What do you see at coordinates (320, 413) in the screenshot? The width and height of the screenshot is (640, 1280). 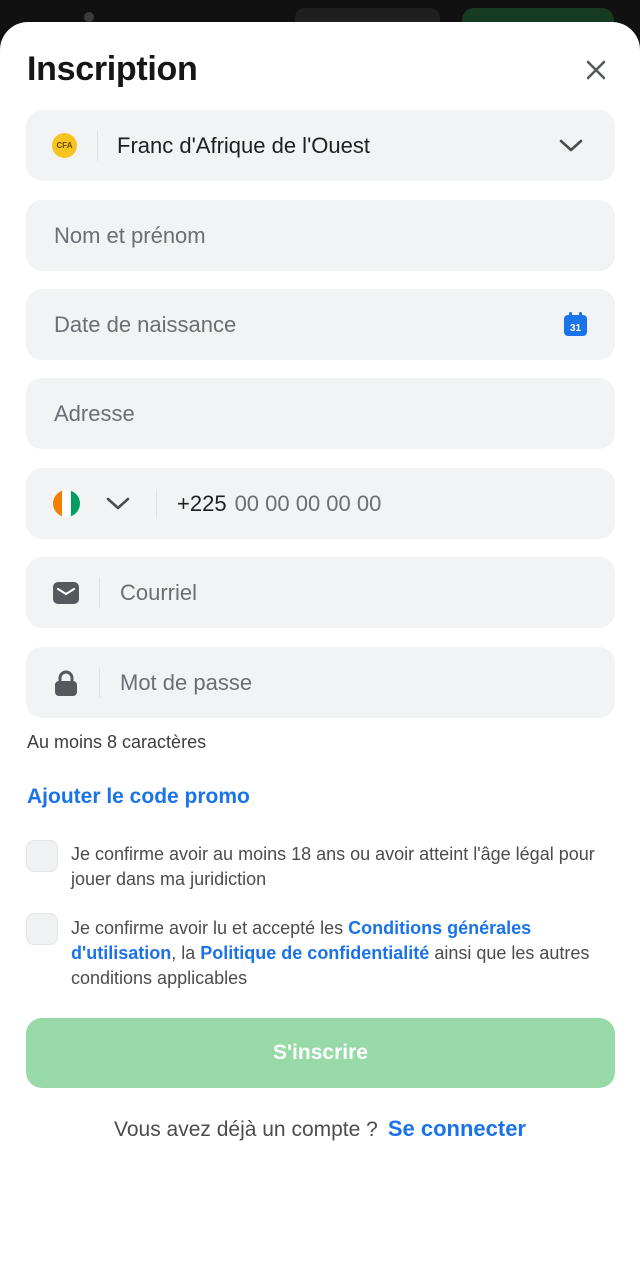 I see `address-field: Adresse` at bounding box center [320, 413].